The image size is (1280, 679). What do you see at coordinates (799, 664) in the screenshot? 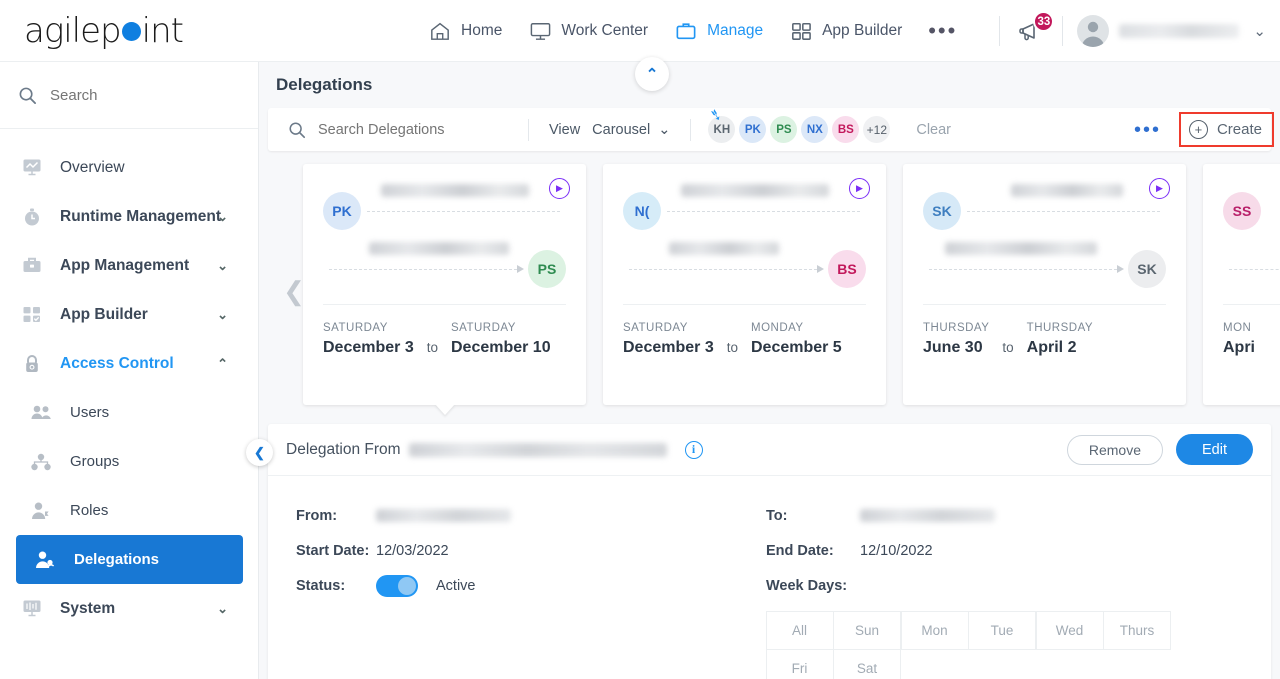
I see `week-day-fri: Fri` at bounding box center [799, 664].